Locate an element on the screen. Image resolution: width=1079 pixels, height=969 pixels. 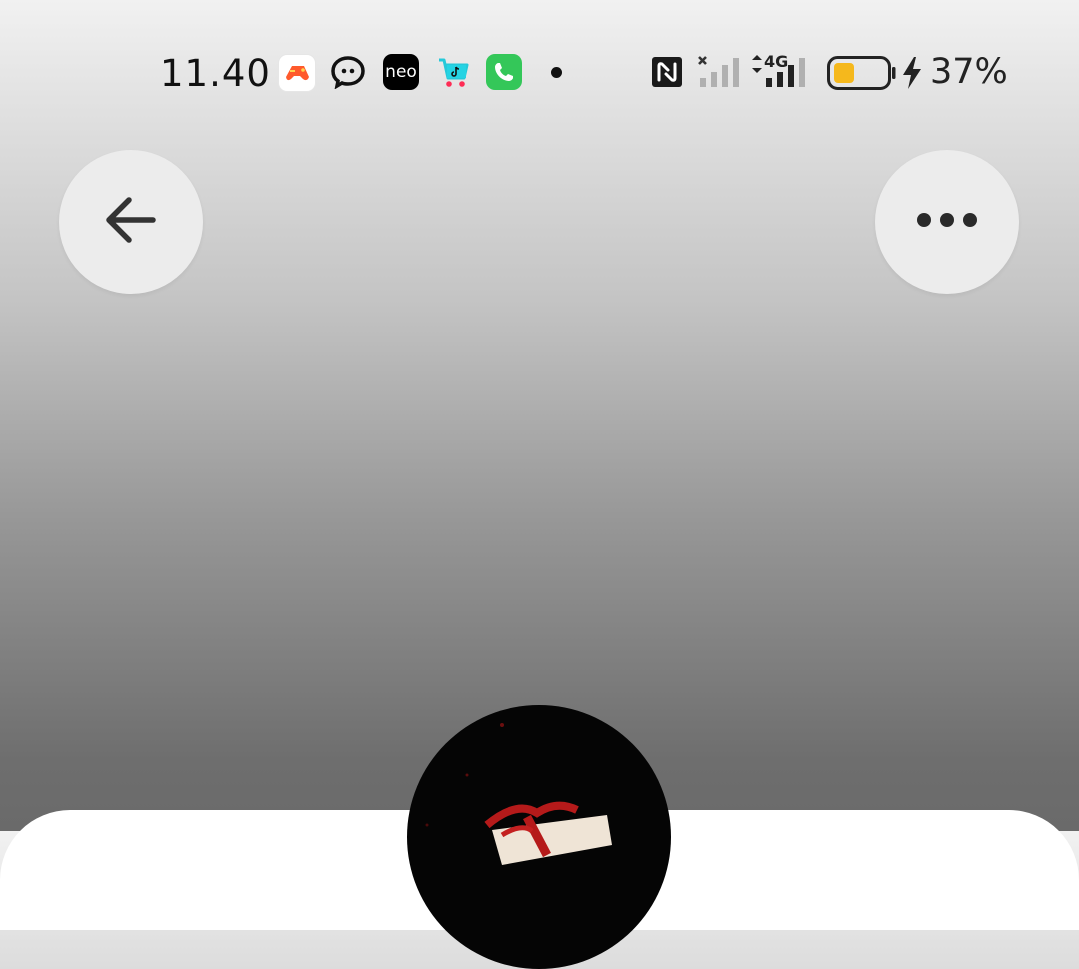
status-time: 11.40 is located at coordinates (215, 73).